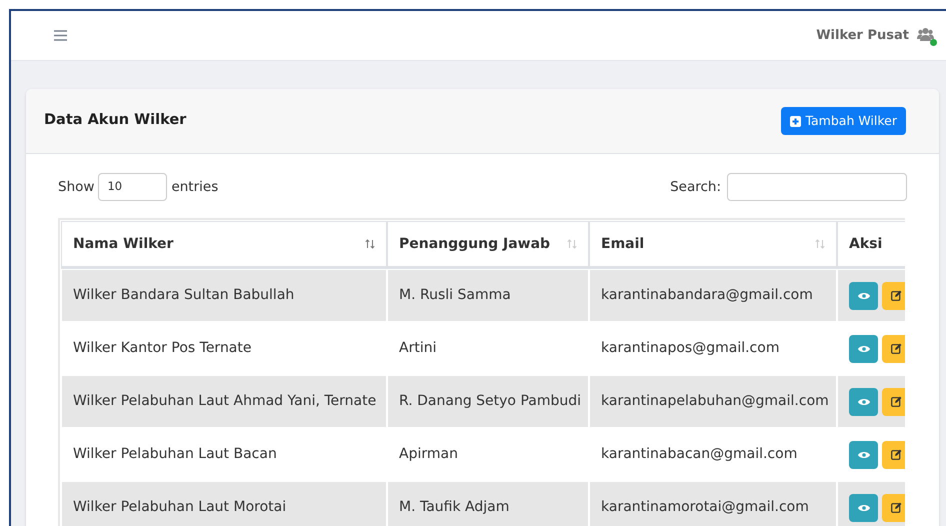 Image resolution: width=946 pixels, height=526 pixels. Describe the element at coordinates (454, 507) in the screenshot. I see `table-cell: M. Taufik Adjam` at that location.